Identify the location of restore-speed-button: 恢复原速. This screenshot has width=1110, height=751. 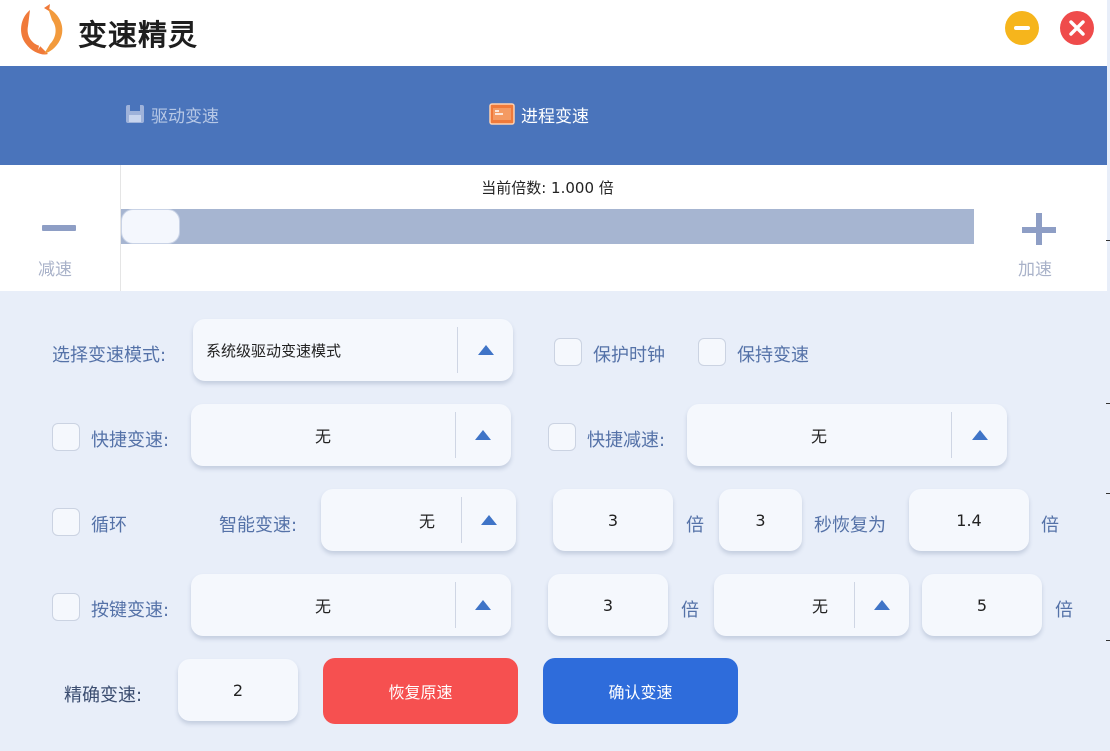
(420, 691).